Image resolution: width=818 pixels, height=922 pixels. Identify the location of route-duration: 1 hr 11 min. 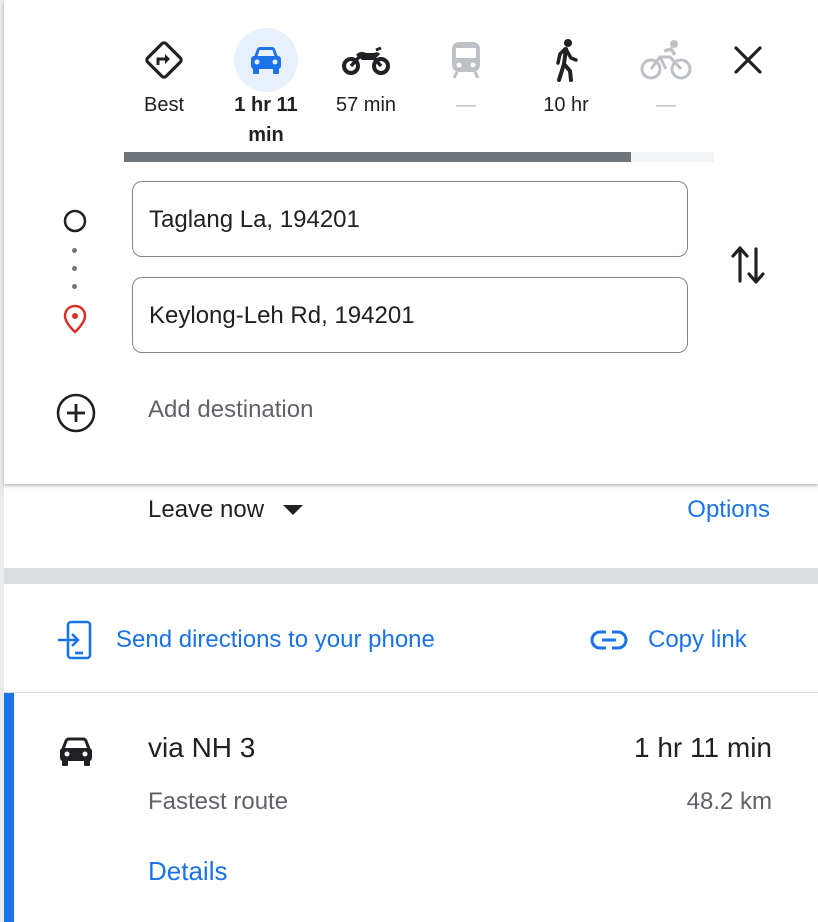
(703, 747).